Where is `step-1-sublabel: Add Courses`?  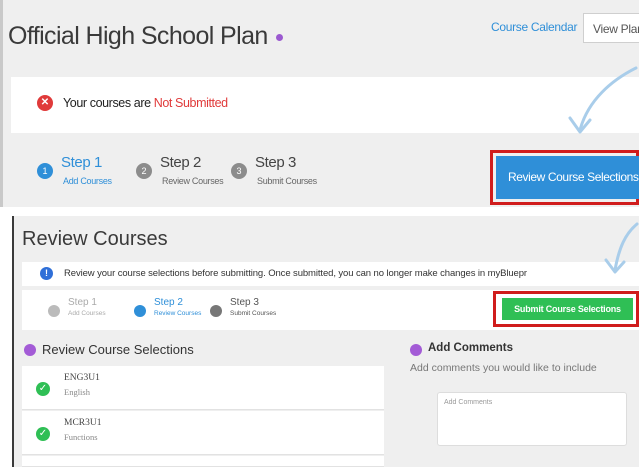
step-1-sublabel: Add Courses is located at coordinates (87, 181).